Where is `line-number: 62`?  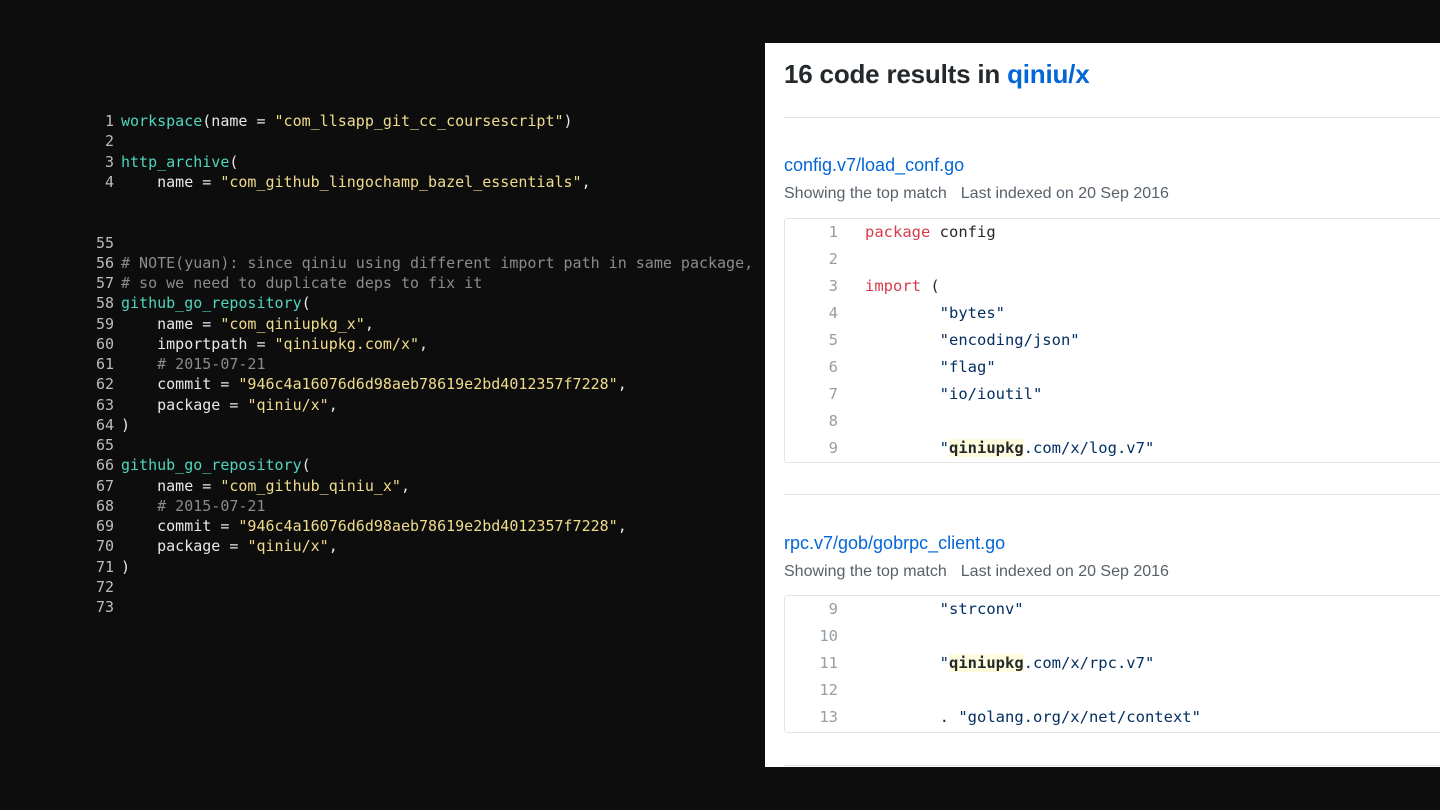
line-number: 62 is located at coordinates (104, 384).